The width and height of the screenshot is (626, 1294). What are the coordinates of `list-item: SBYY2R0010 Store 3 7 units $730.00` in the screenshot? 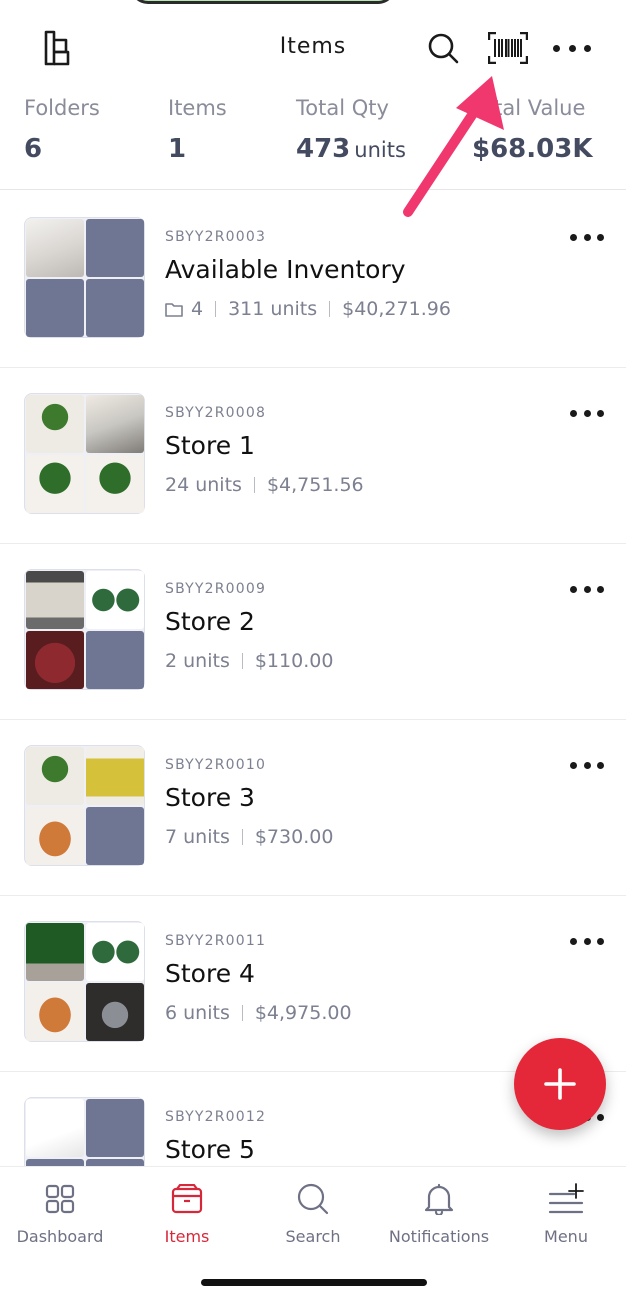 It's located at (313, 808).